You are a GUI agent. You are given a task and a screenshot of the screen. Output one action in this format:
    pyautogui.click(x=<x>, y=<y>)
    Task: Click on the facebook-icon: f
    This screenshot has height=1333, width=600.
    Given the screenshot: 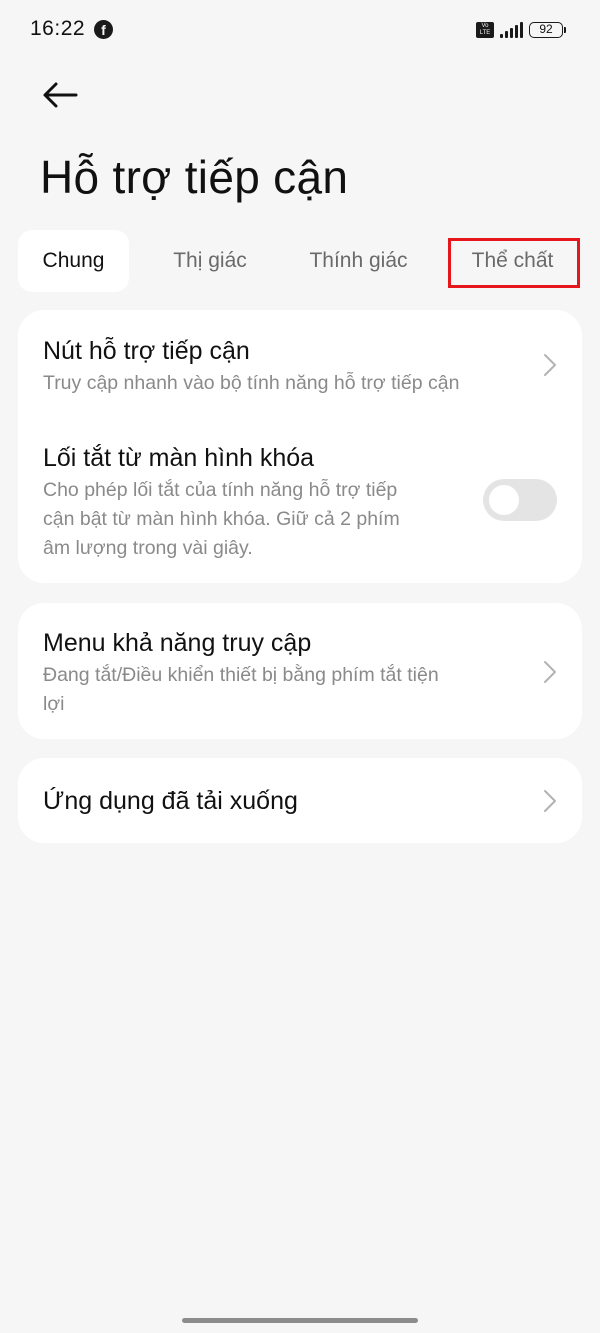 What is the action you would take?
    pyautogui.click(x=103, y=29)
    